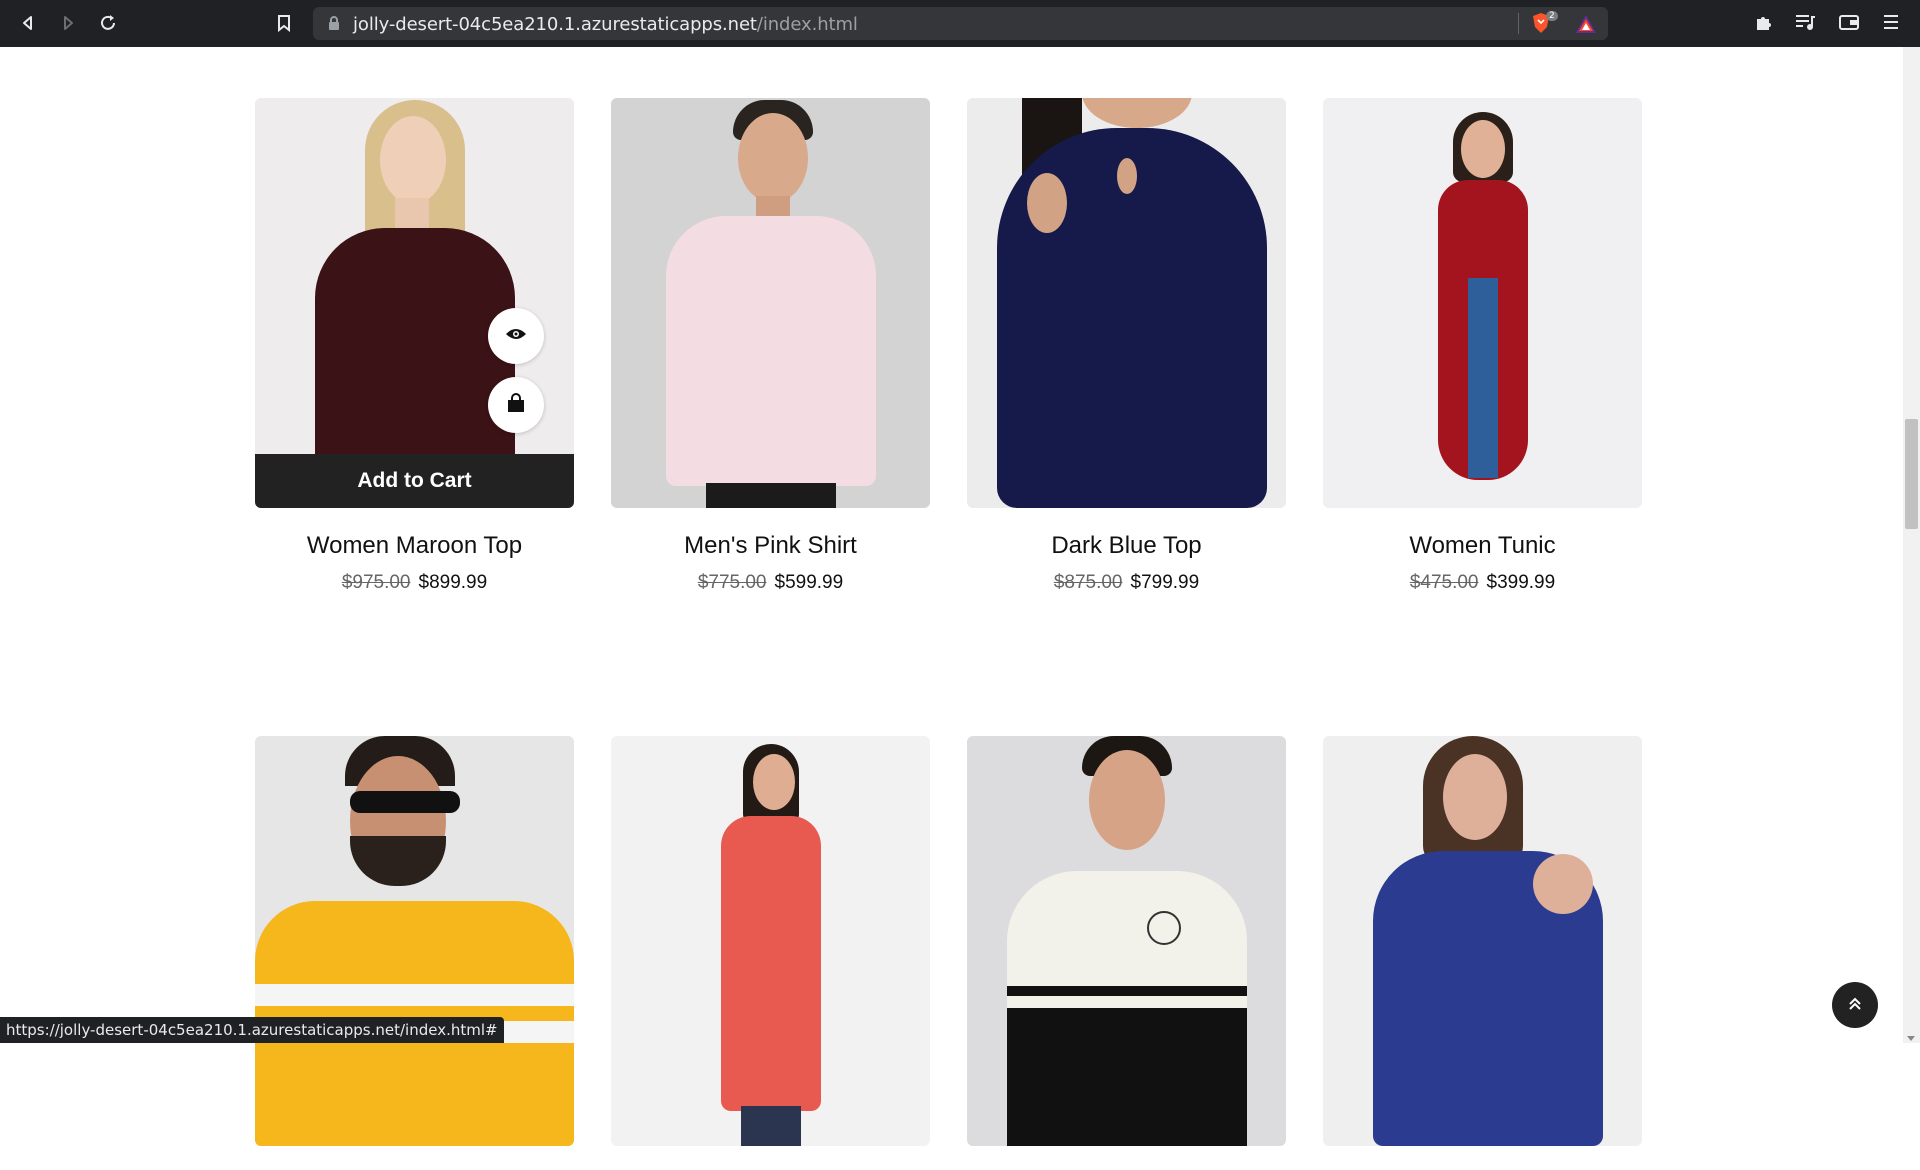  What do you see at coordinates (414, 481) in the screenshot?
I see `add-to-cart-button: Add to Cart` at bounding box center [414, 481].